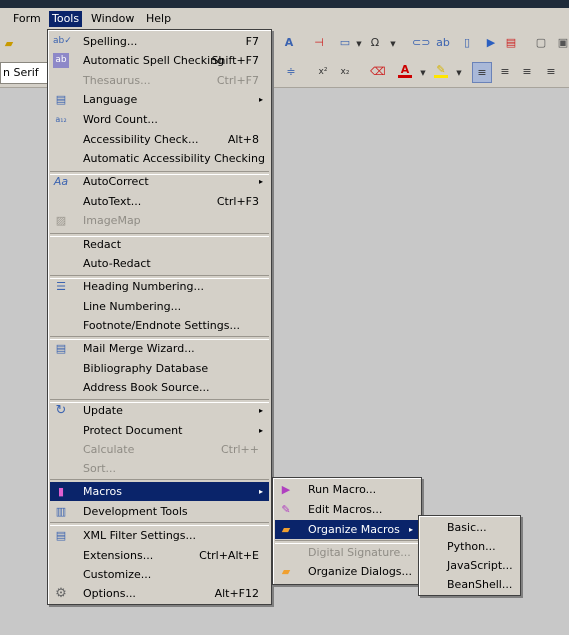 The width and height of the screenshot is (569, 635). I want to click on organize-dialogs-icon: ▰, so click(286, 571).